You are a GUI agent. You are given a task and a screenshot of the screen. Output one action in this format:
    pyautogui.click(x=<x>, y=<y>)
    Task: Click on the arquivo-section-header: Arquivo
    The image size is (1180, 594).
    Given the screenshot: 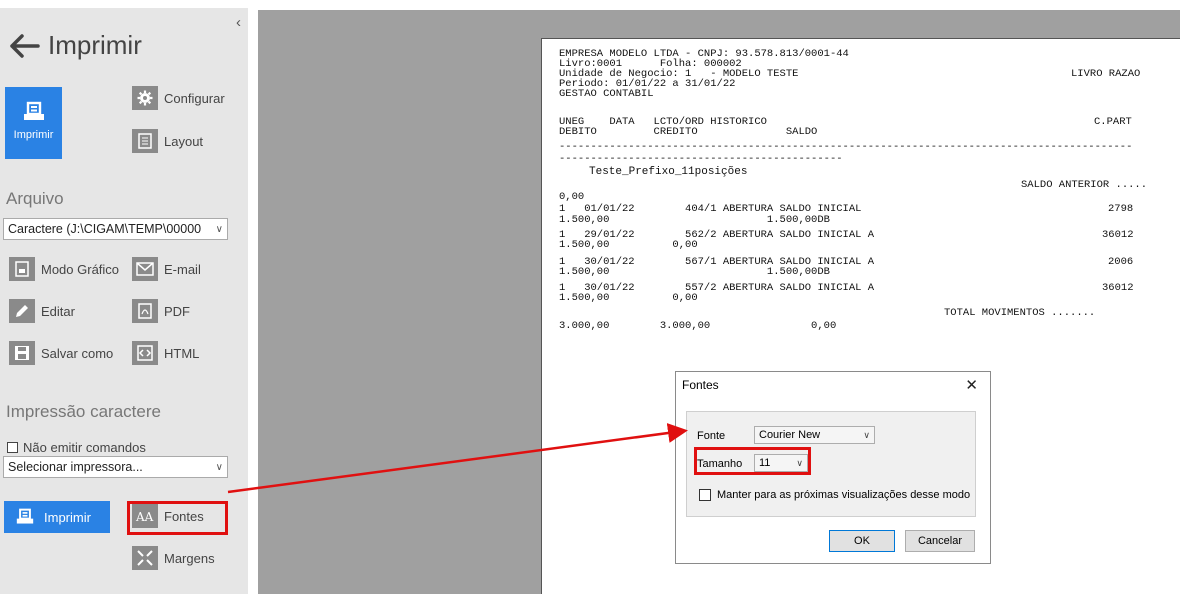 What is the action you would take?
    pyautogui.click(x=35, y=198)
    